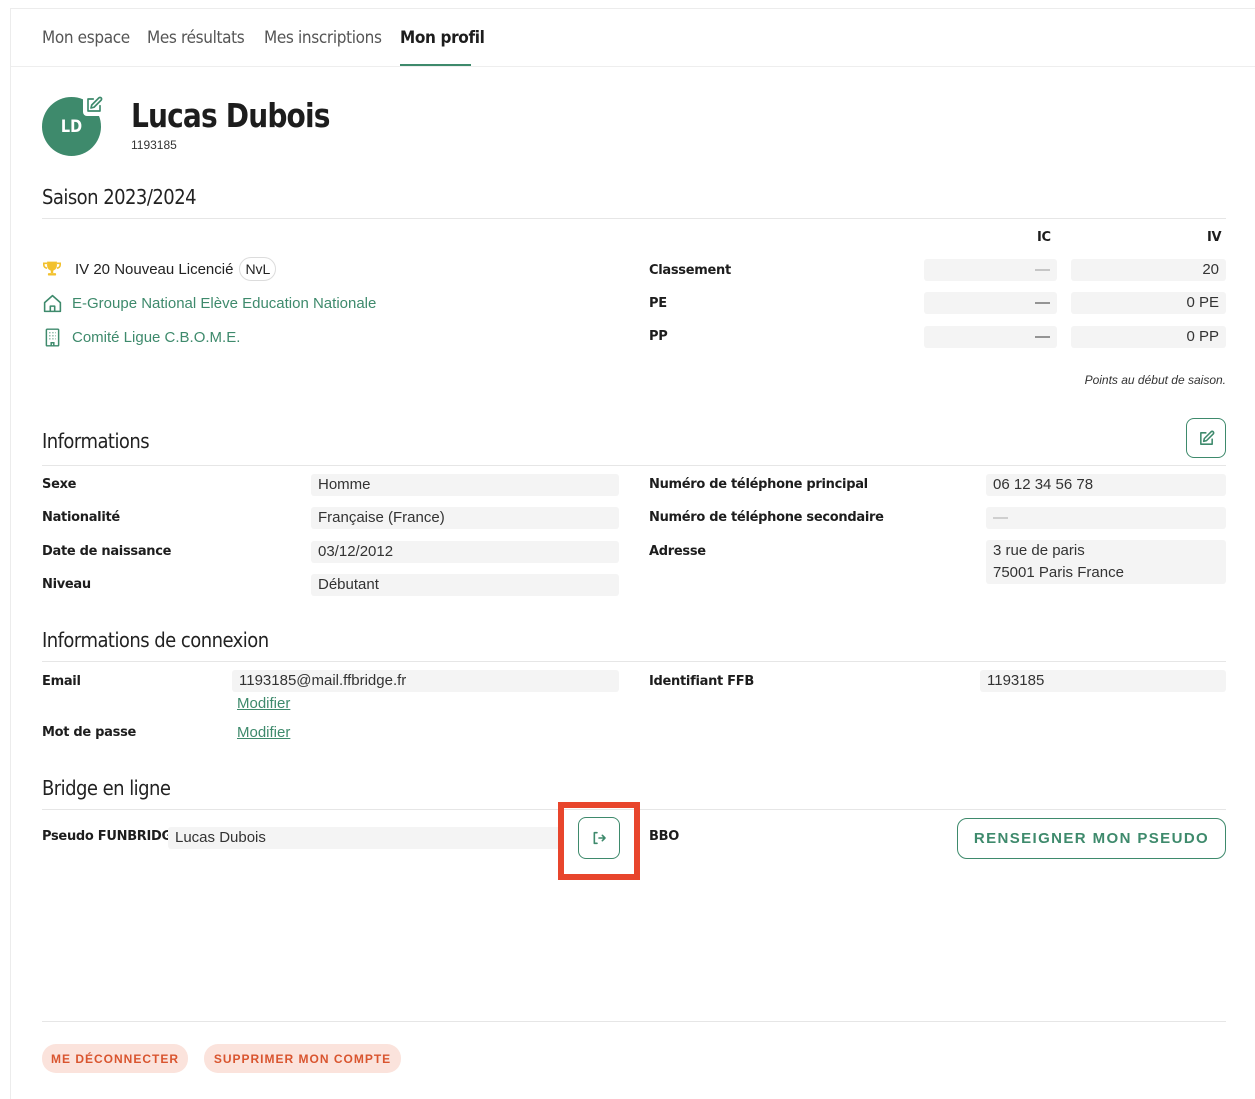 Image resolution: width=1255 pixels, height=1099 pixels. Describe the element at coordinates (156, 337) in the screenshot. I see `committee-link: Comité Ligue C.B.O.M.E.` at that location.